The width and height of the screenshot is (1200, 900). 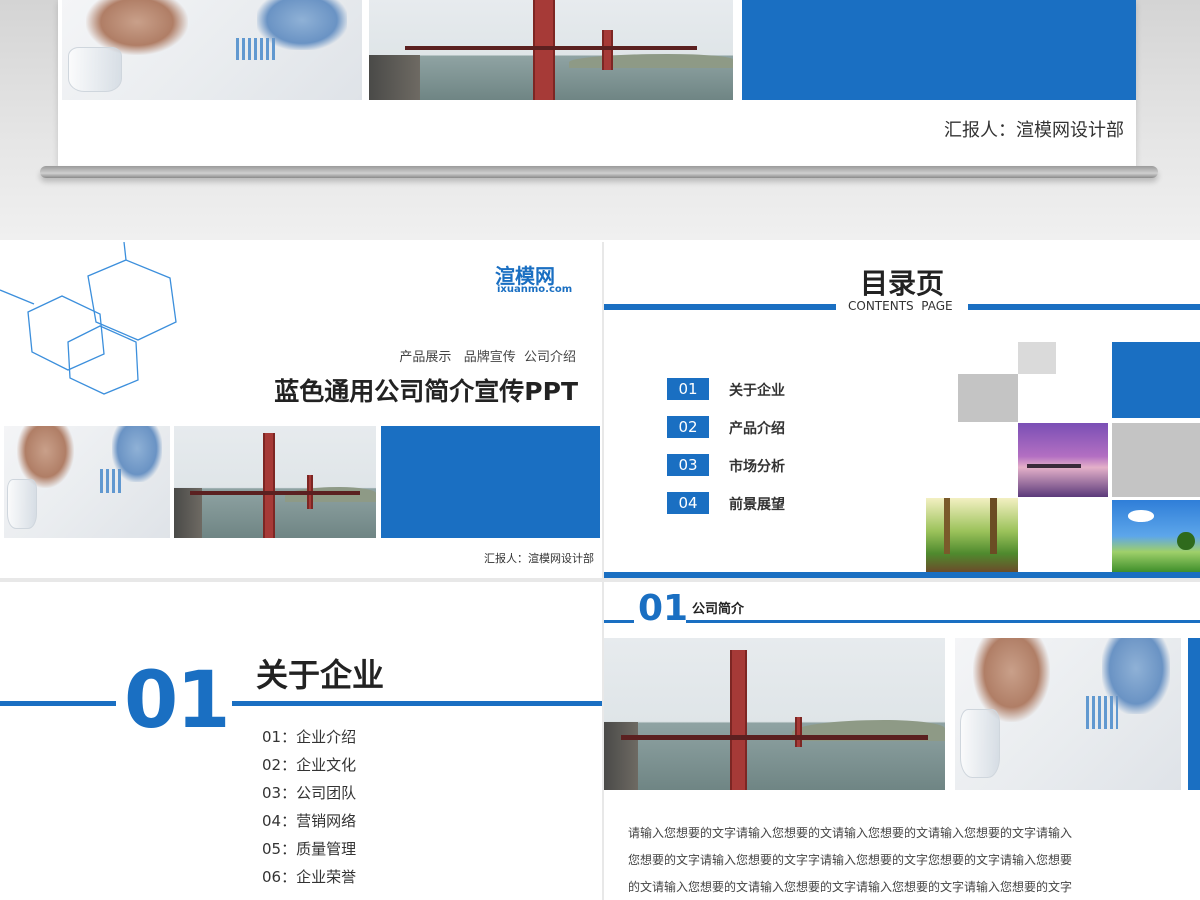 I want to click on section-list-item: 02：企业文化, so click(x=309, y=765).